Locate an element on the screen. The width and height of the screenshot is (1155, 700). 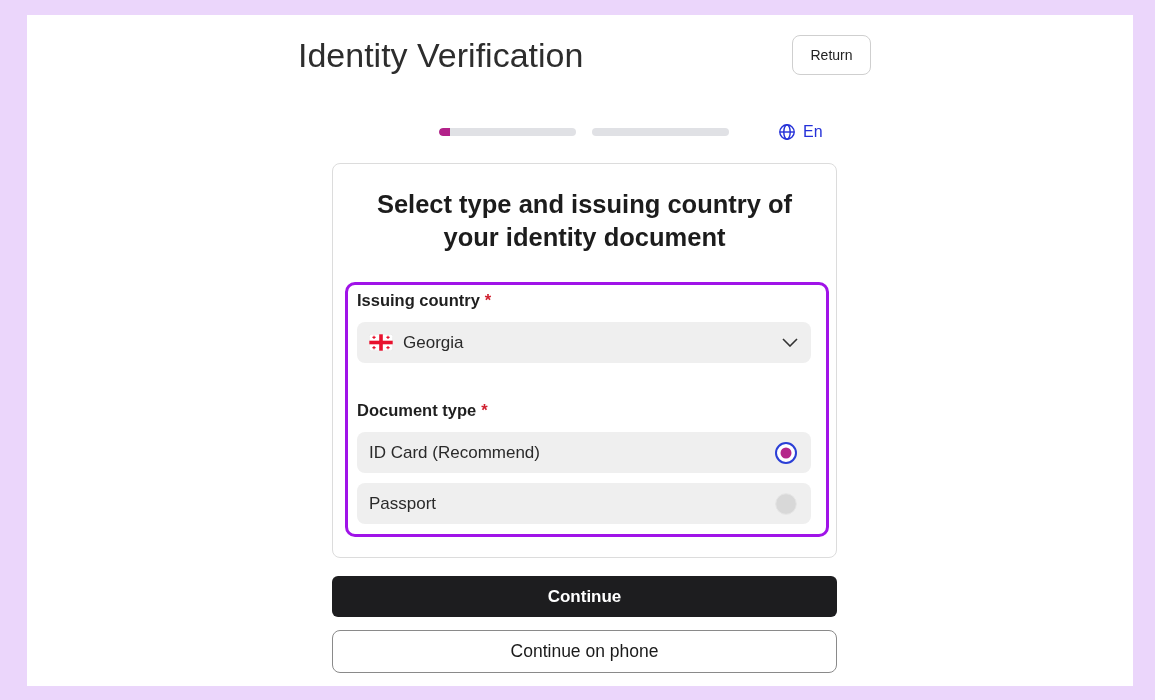
page-title: Identity Verification is located at coordinates (441, 55).